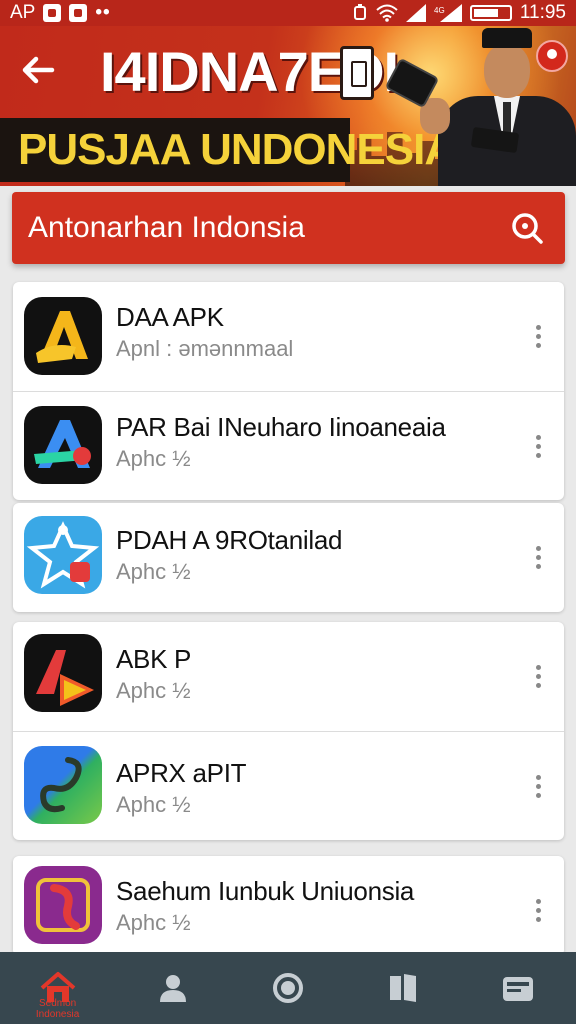  I want to click on app-title: Saehum Iunbuk Uniuonsia, so click(265, 891).